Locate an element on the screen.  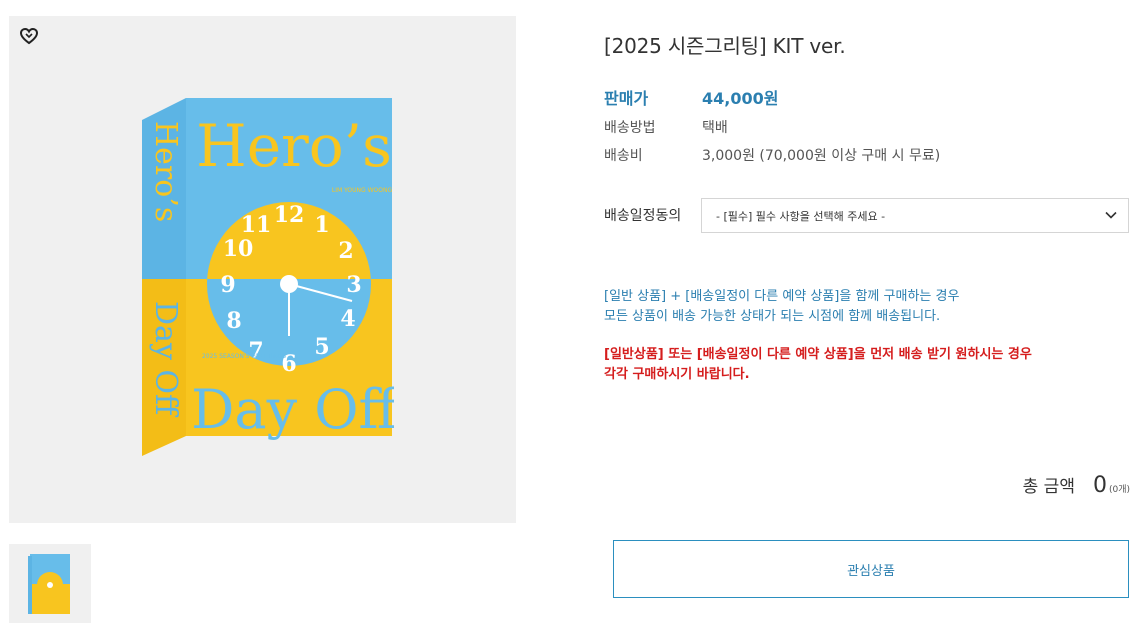
svg-text: 11 is located at coordinates (256, 225).